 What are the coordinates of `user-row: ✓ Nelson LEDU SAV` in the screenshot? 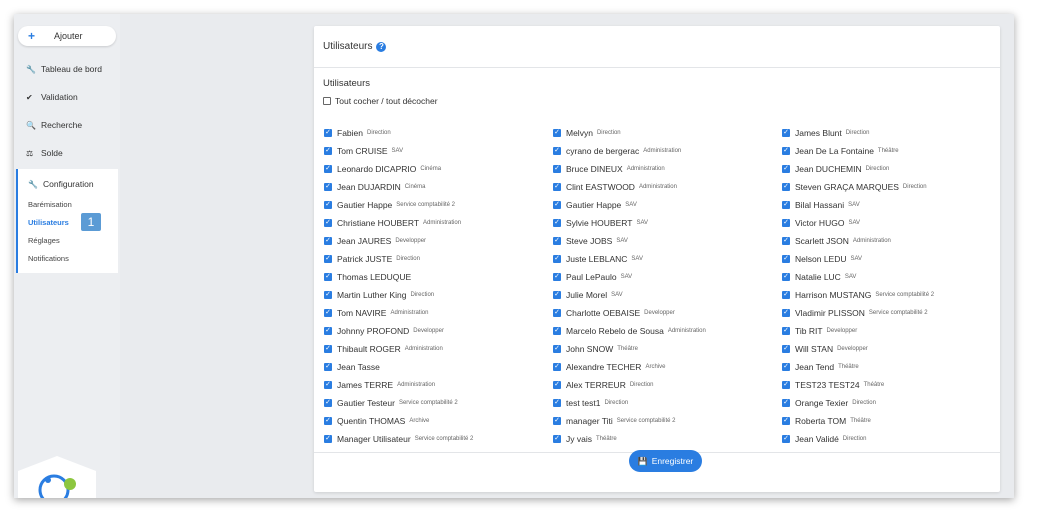 It's located at (858, 259).